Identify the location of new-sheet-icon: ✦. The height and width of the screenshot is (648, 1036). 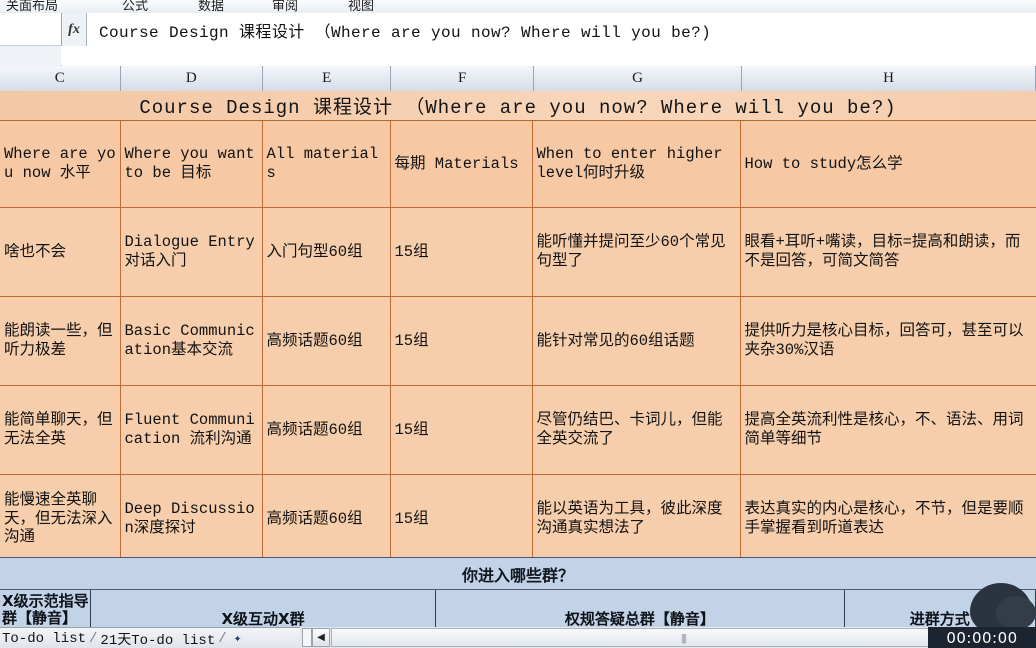
(238, 638).